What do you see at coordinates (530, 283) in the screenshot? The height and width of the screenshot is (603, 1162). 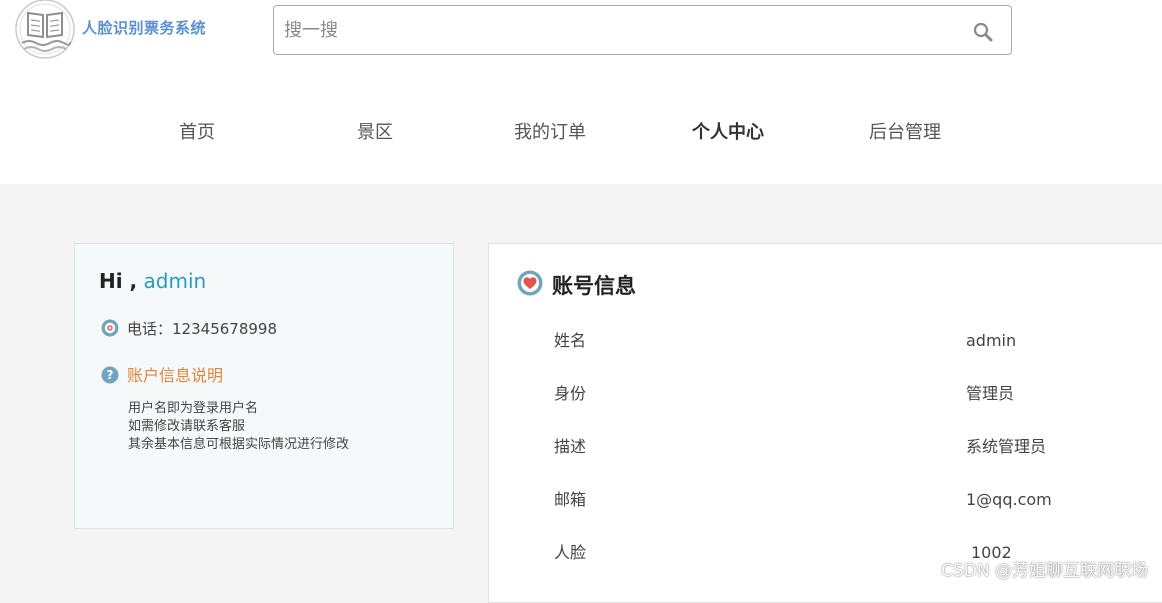 I see `heart-icon` at bounding box center [530, 283].